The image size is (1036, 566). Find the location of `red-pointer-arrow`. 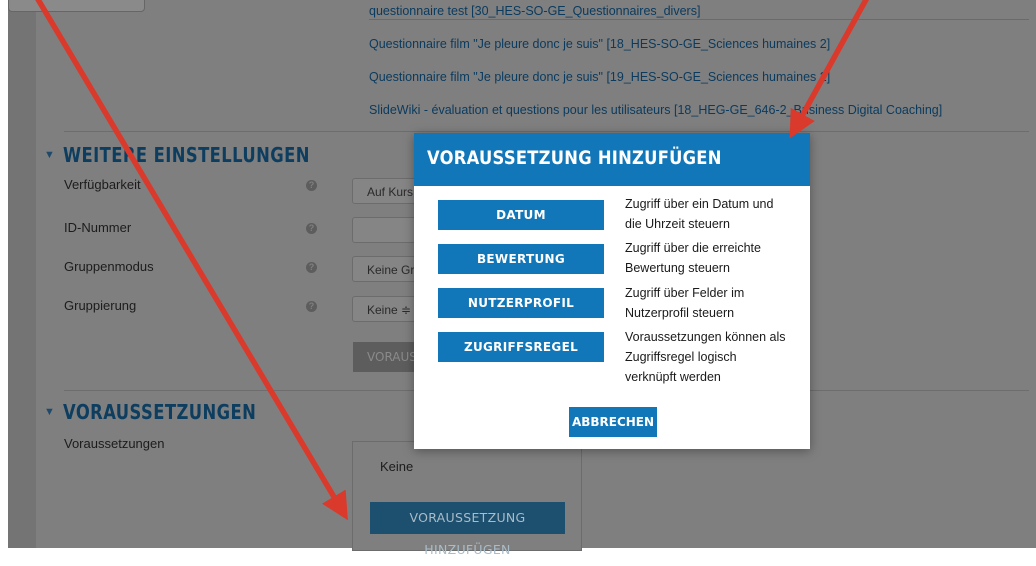

red-pointer-arrow is located at coordinates (829, 69).